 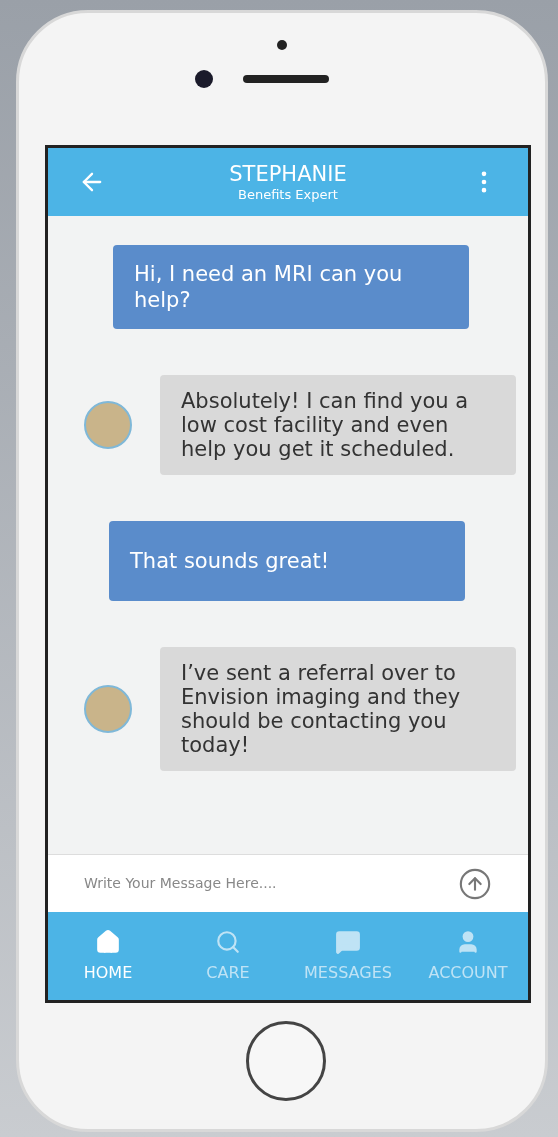 What do you see at coordinates (338, 425) in the screenshot?
I see `received-message: Absolutely! I can find you a low cost facility and even help you get it scheduled.` at bounding box center [338, 425].